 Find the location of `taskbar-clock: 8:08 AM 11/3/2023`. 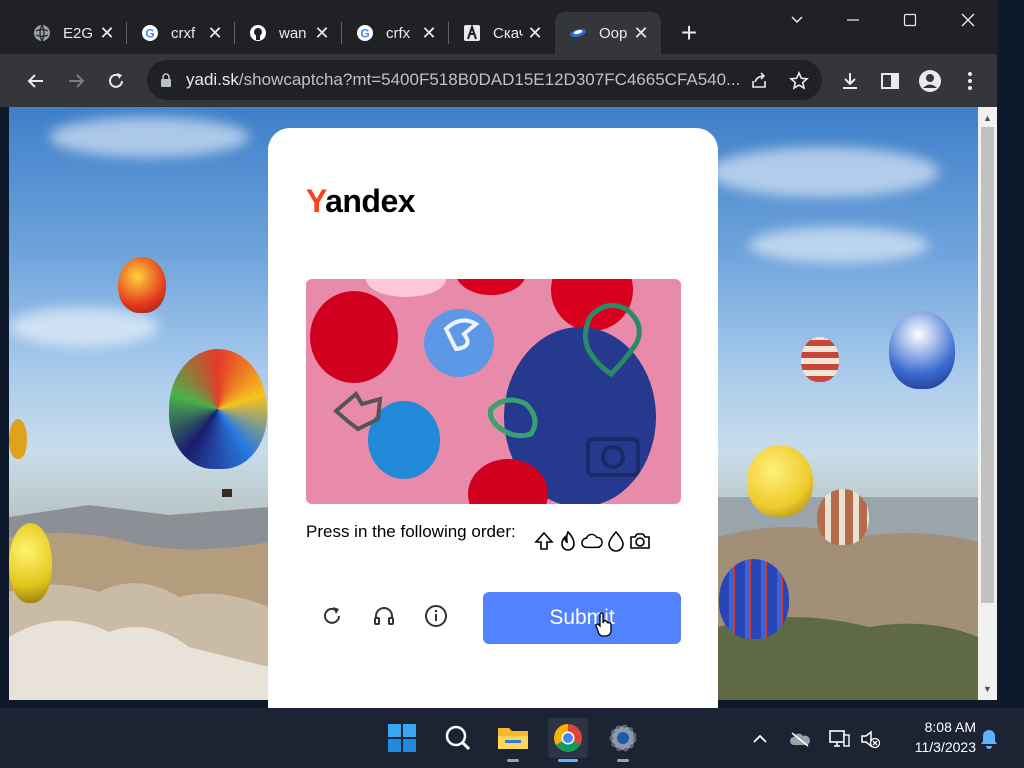

taskbar-clock: 8:08 AM 11/3/2023 is located at coordinates (936, 737).